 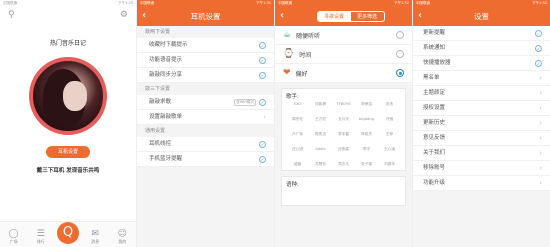 What do you see at coordinates (122, 237) in the screenshot?
I see `tab-profile: ☺ 我的` at bounding box center [122, 237].